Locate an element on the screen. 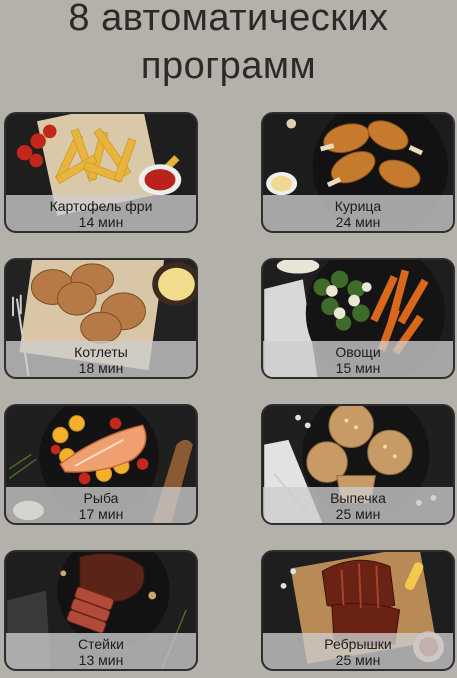  program-card-chicken: Курица 24 мин is located at coordinates (358, 172).